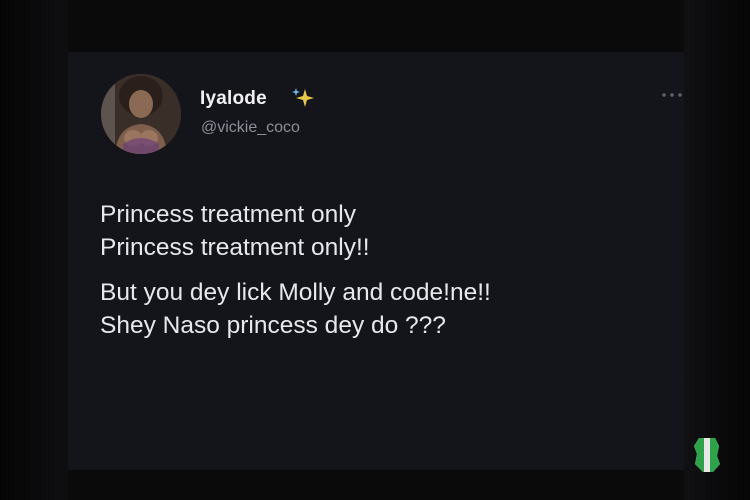  I want to click on avatar, so click(141, 114).